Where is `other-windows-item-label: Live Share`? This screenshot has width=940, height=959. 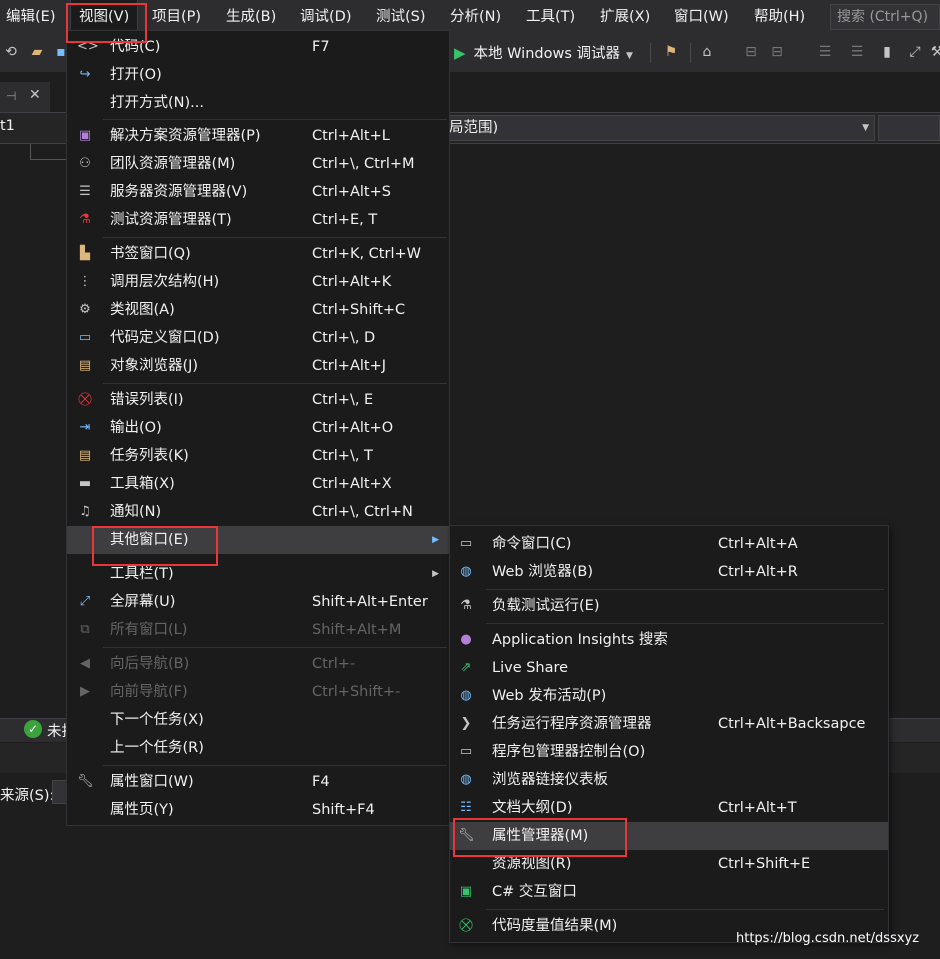
other-windows-item-label: Live Share is located at coordinates (530, 668).